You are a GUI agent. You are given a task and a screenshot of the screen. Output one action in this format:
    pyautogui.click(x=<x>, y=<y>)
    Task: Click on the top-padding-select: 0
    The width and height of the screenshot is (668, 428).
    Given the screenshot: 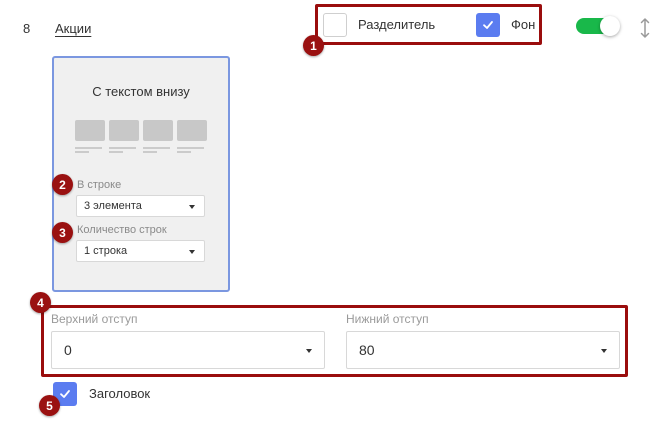 What is the action you would take?
    pyautogui.click(x=188, y=350)
    